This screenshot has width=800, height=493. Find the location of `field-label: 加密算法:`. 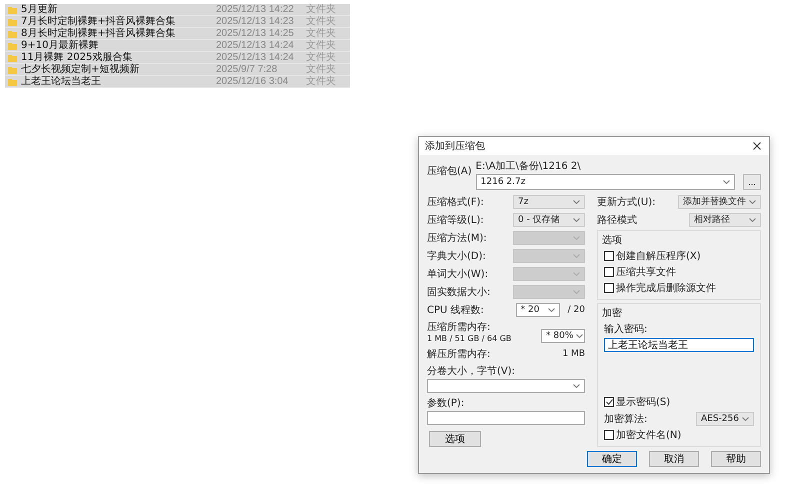

field-label: 加密算法: is located at coordinates (626, 419).